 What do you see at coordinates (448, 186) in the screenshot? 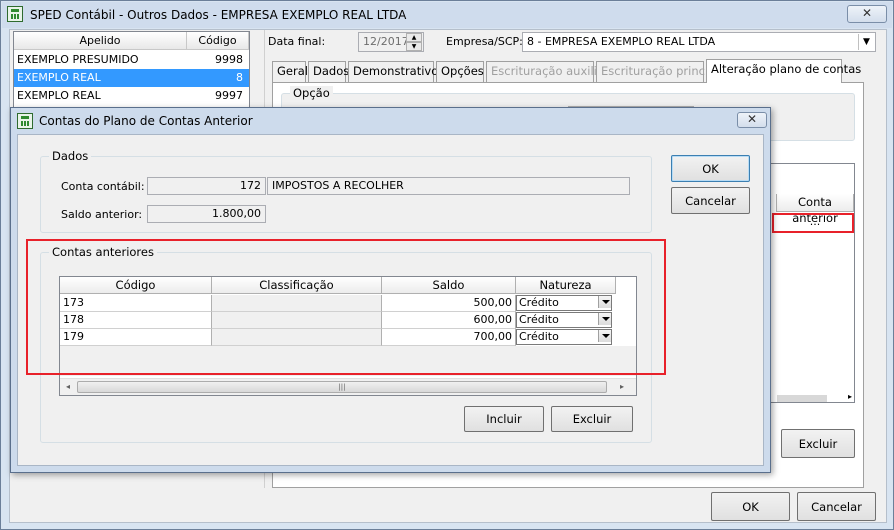
I see `conta-contabil-name: IMPOSTOS A RECOLHER` at bounding box center [448, 186].